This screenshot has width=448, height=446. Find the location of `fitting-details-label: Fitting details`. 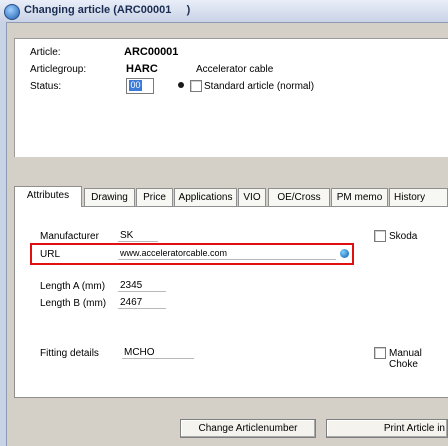

fitting-details-label: Fitting details is located at coordinates (69, 353).